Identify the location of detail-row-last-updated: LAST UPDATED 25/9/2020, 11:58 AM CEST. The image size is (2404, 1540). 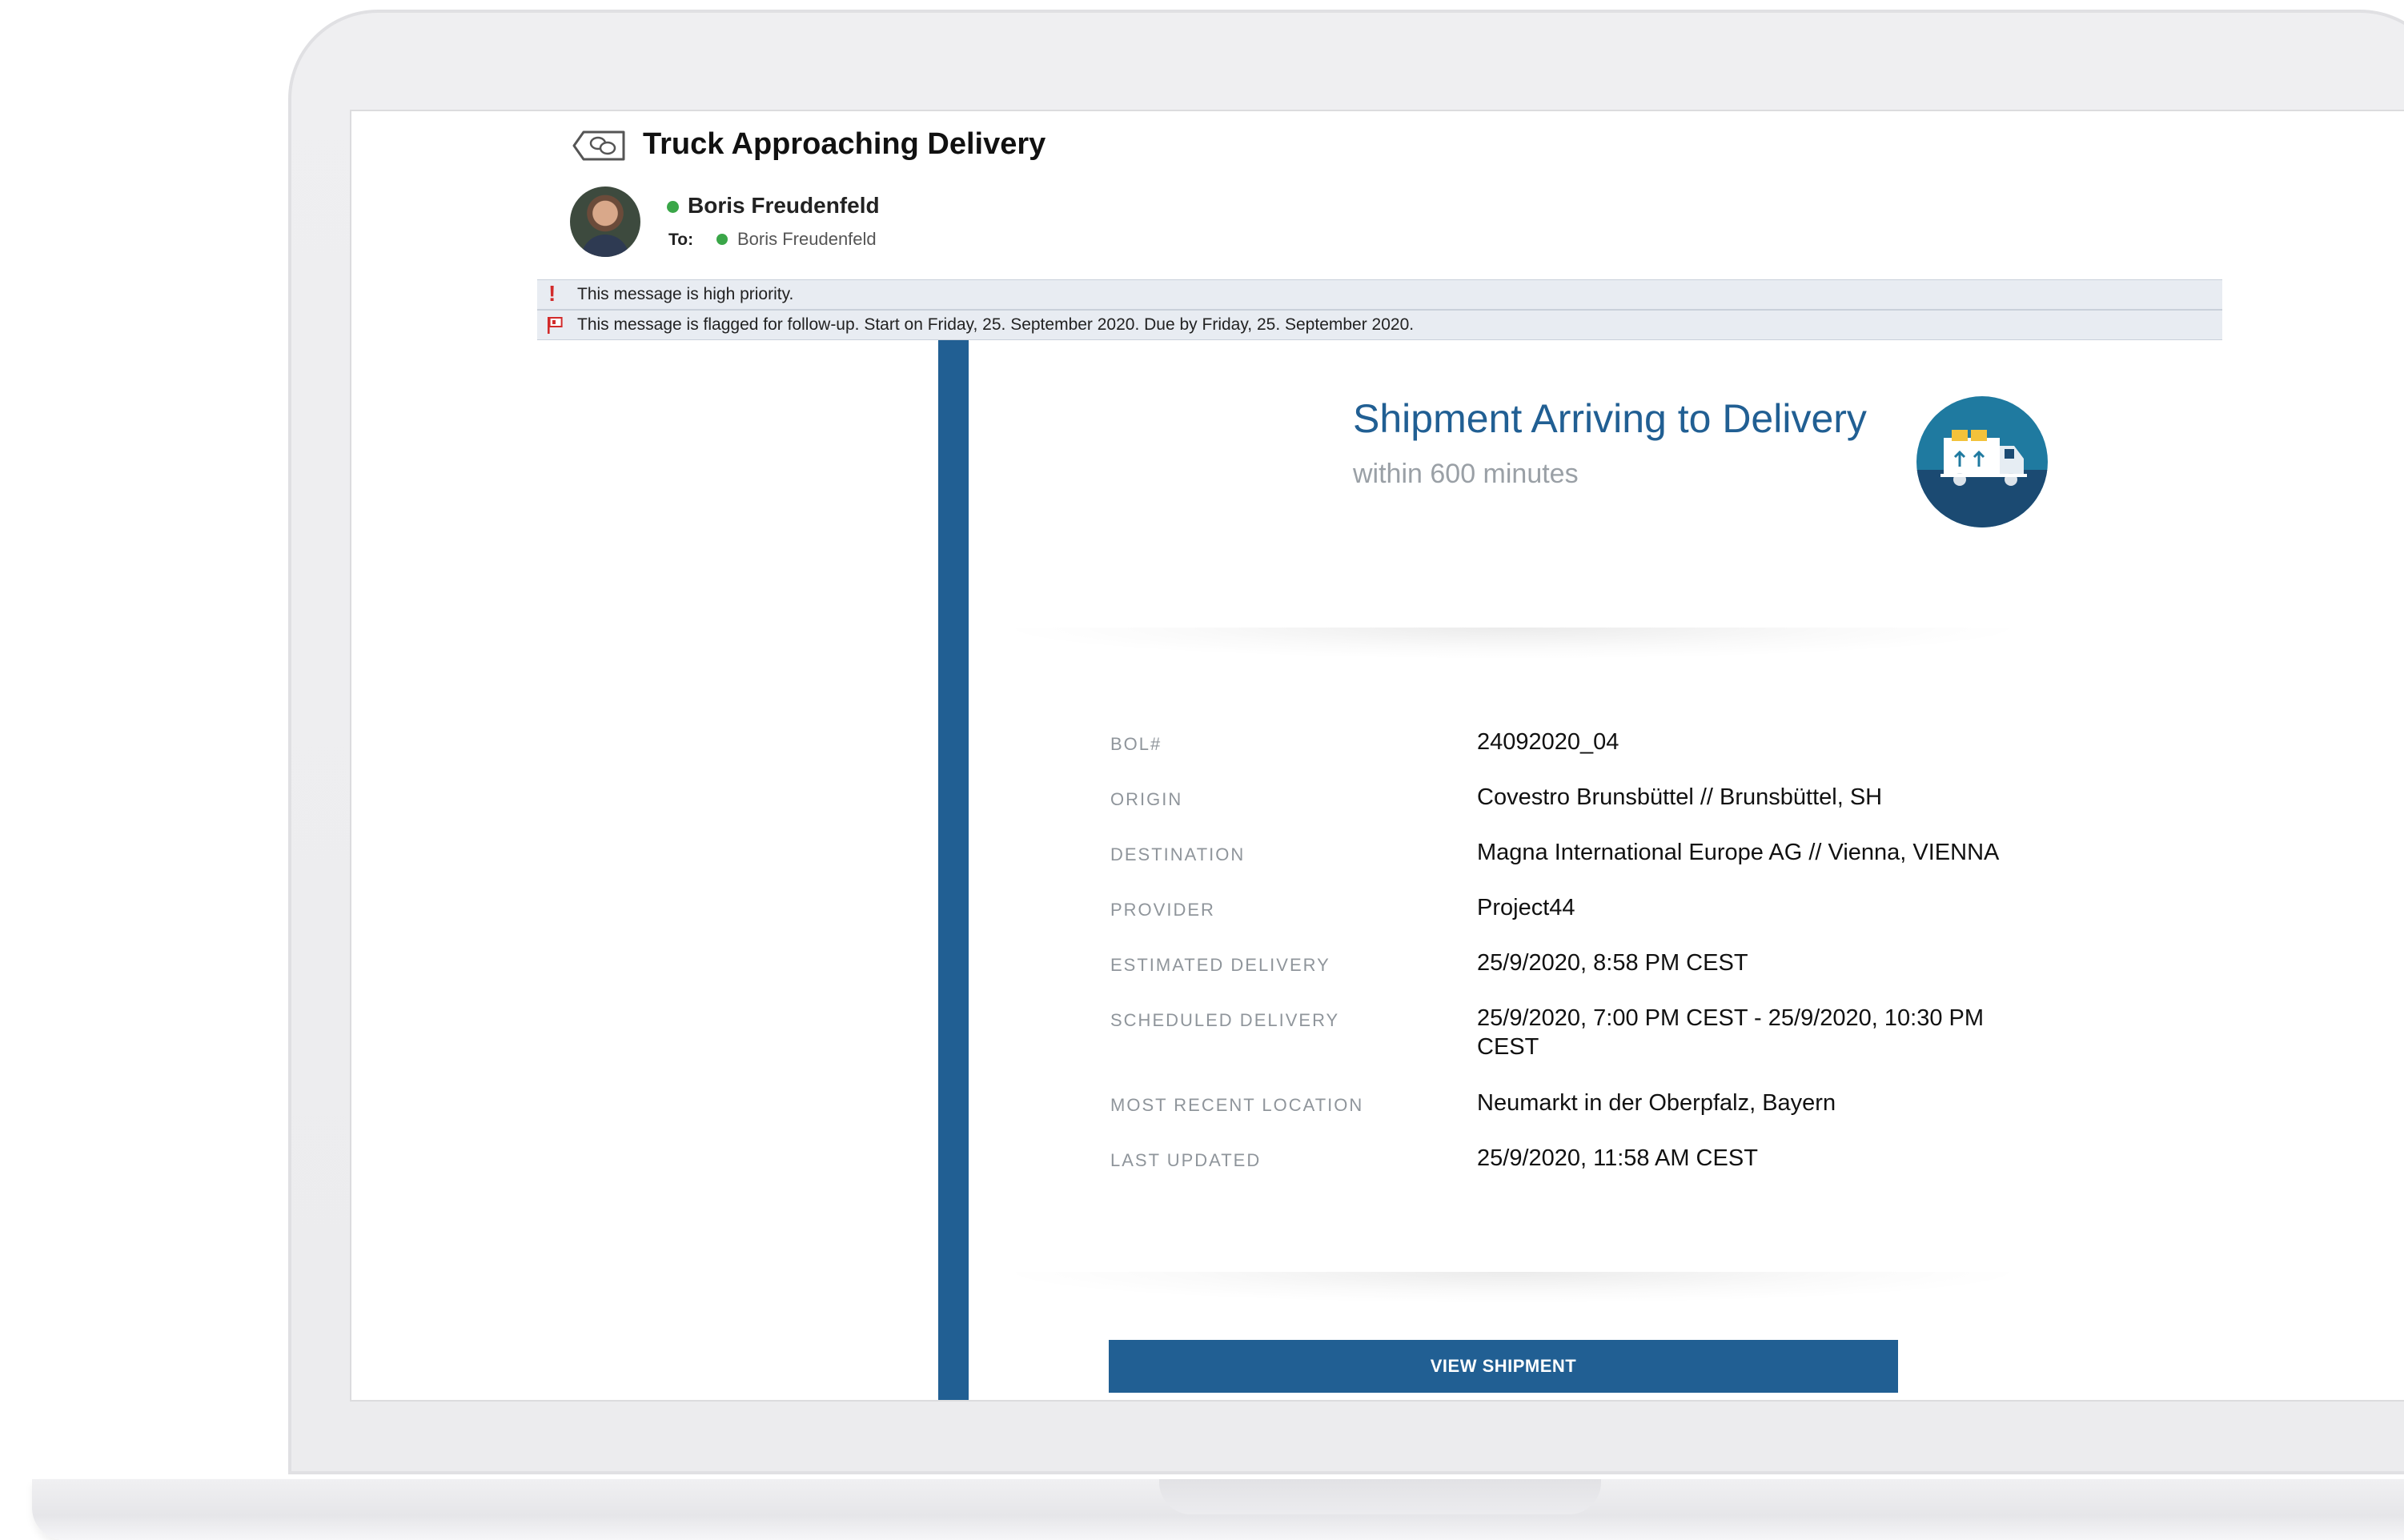
(1574, 1171).